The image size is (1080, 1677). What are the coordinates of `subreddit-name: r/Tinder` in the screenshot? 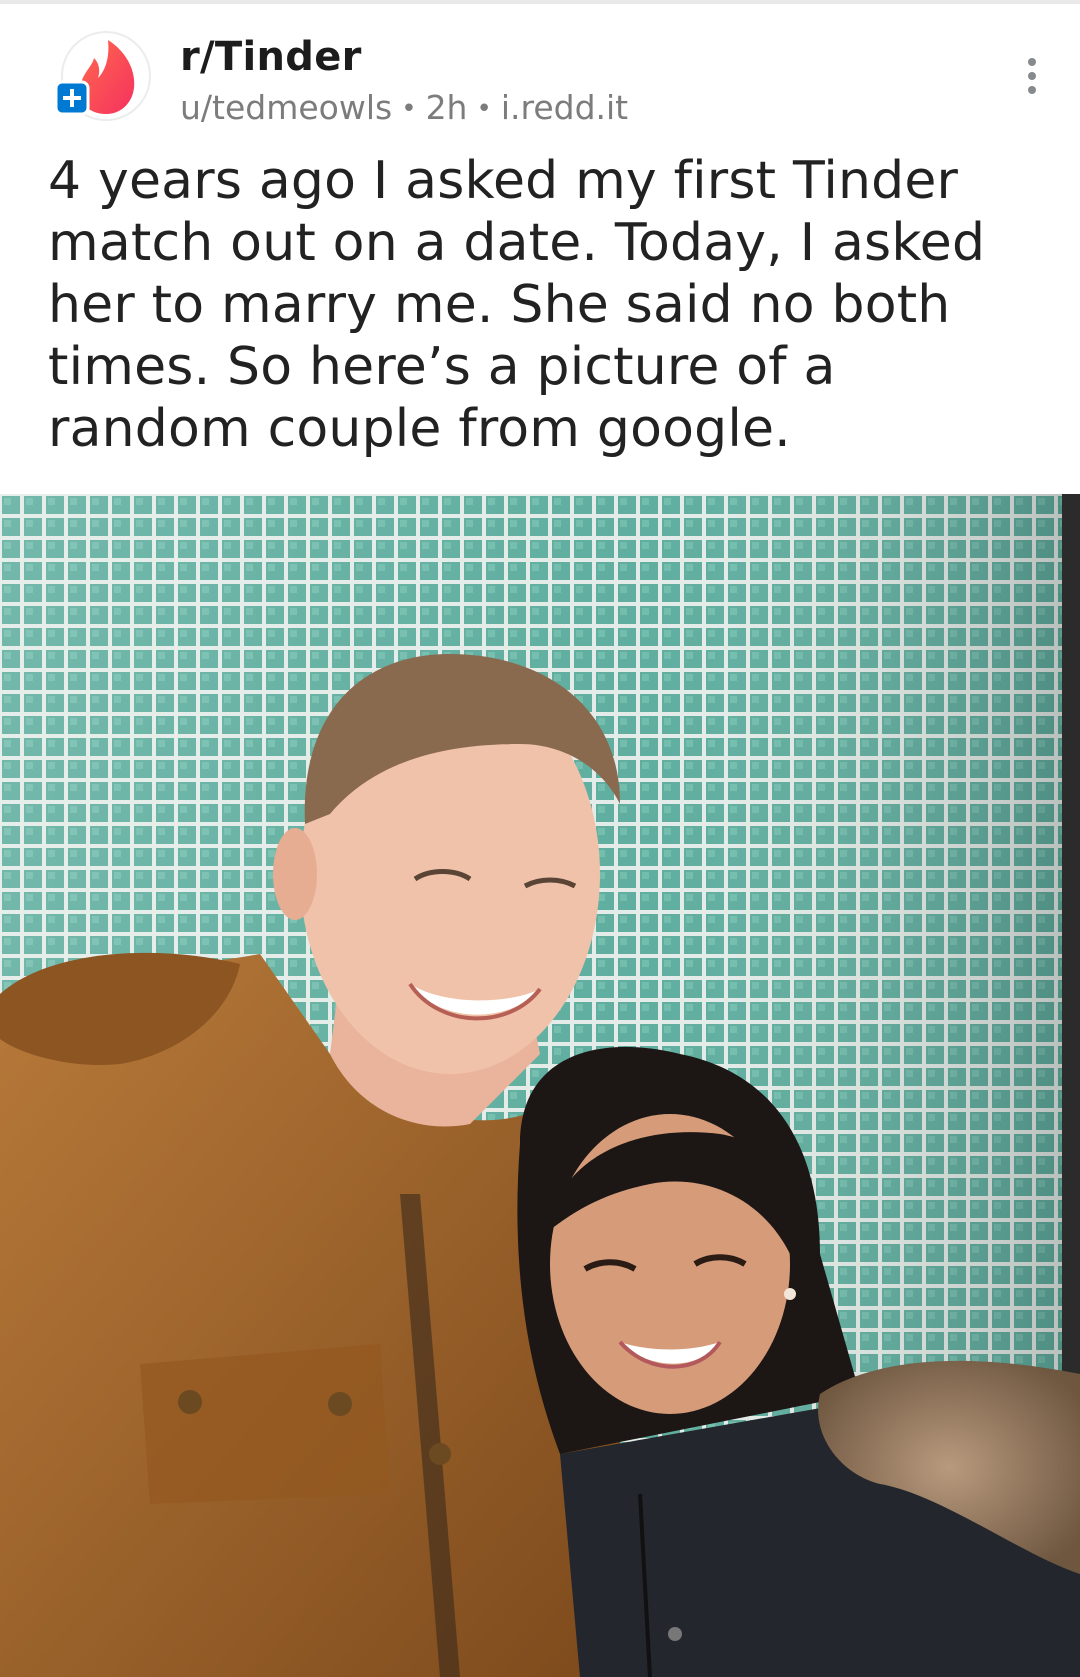 It's located at (271, 57).